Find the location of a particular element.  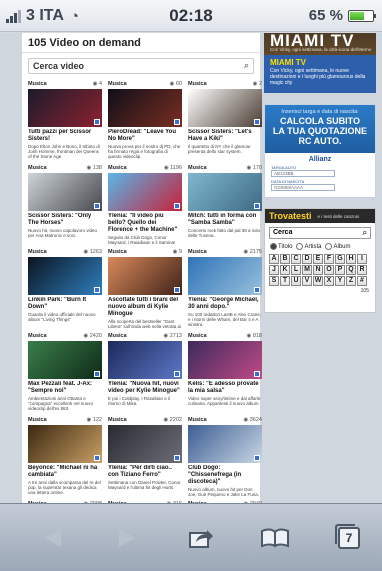

letter-key: H is located at coordinates (351, 259).